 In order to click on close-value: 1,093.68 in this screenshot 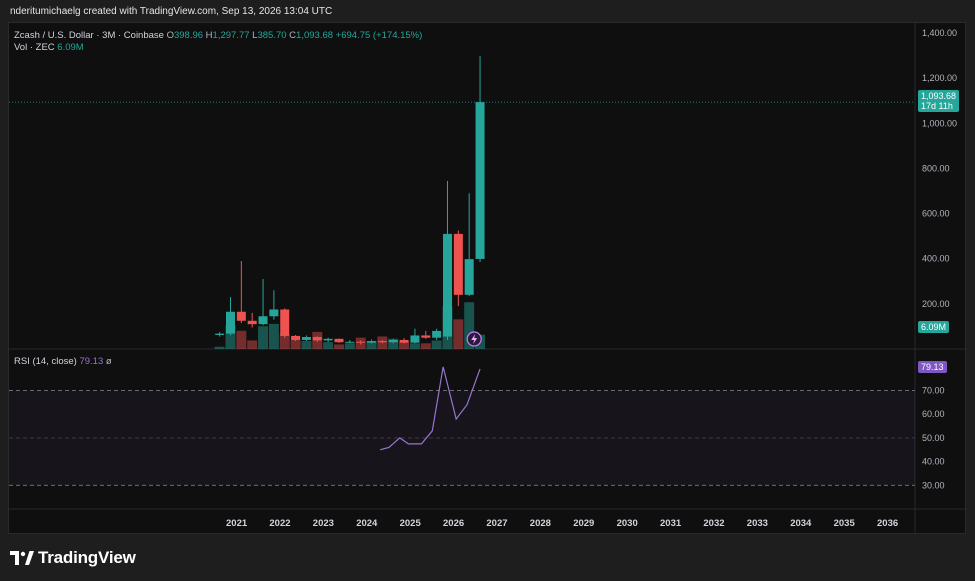, I will do `click(315, 35)`.